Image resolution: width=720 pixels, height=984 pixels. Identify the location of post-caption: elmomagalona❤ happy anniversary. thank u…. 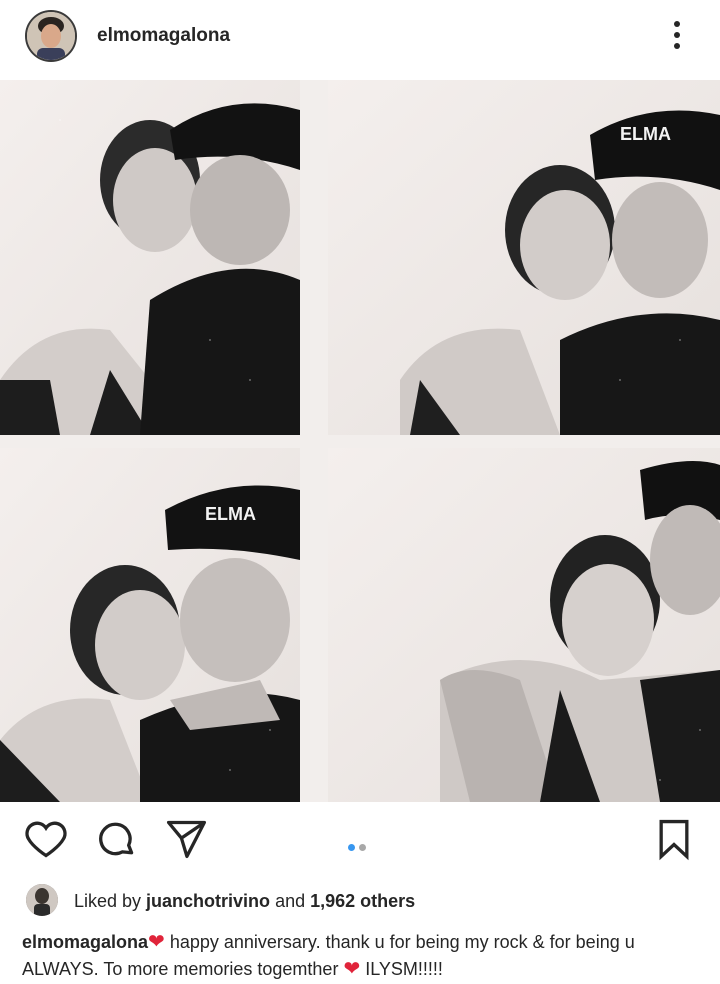
(367, 956).